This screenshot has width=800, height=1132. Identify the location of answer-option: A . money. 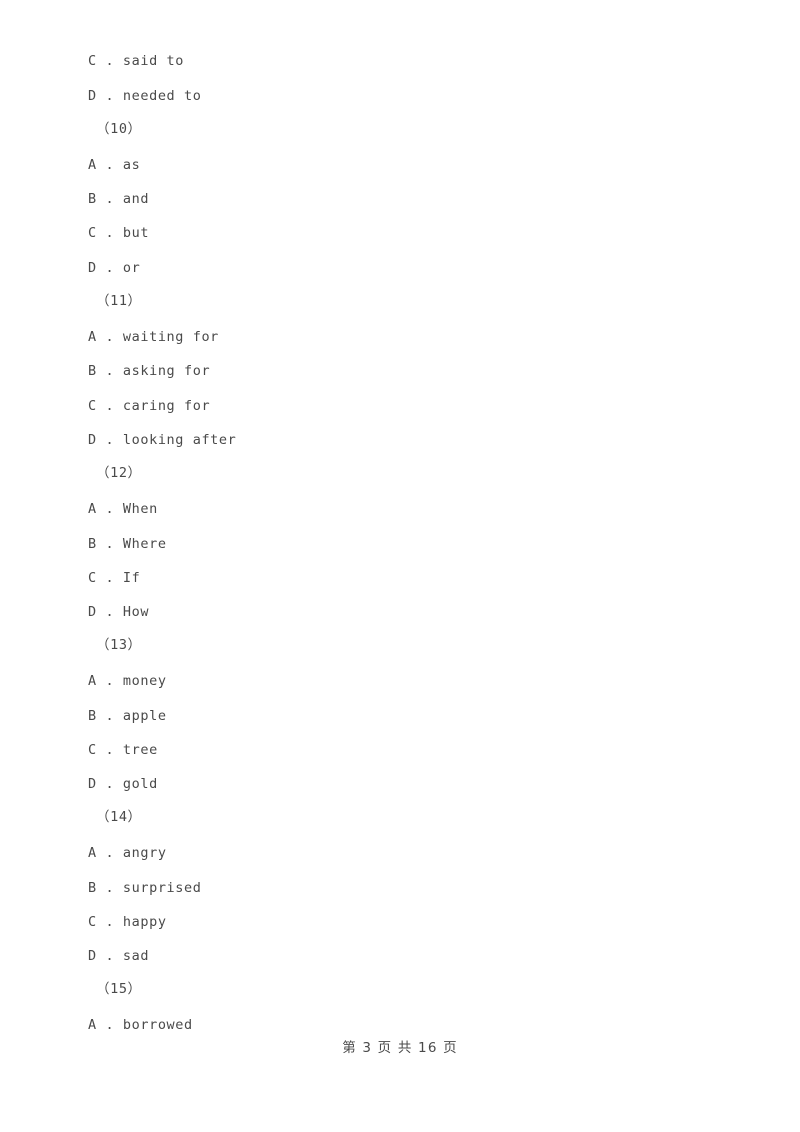
(127, 681).